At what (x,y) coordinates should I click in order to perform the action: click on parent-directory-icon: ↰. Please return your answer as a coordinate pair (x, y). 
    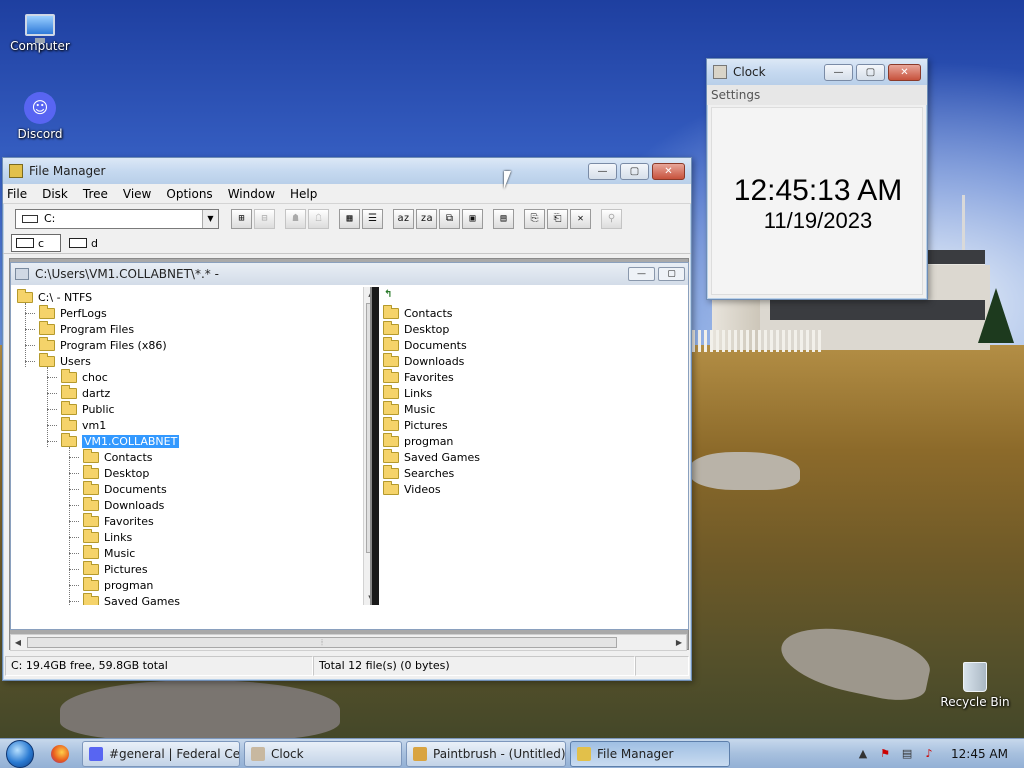
    Looking at the image, I should click on (388, 294).